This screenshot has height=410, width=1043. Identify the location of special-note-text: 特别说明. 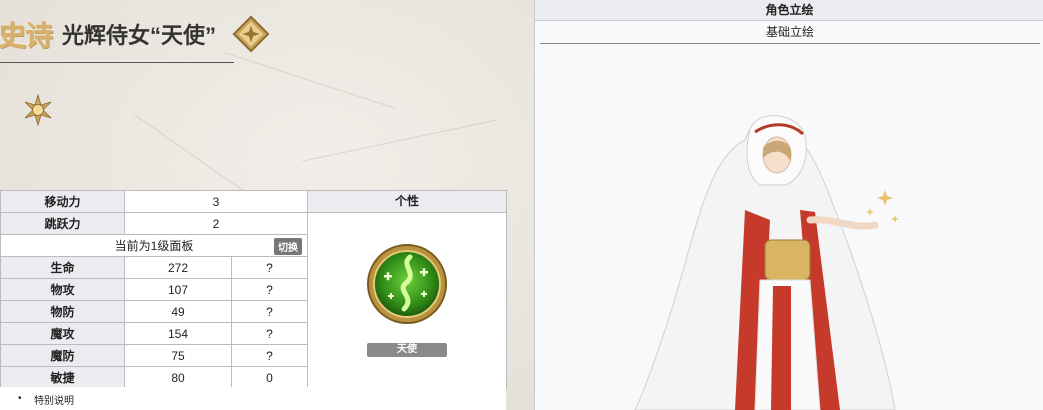
(54, 401).